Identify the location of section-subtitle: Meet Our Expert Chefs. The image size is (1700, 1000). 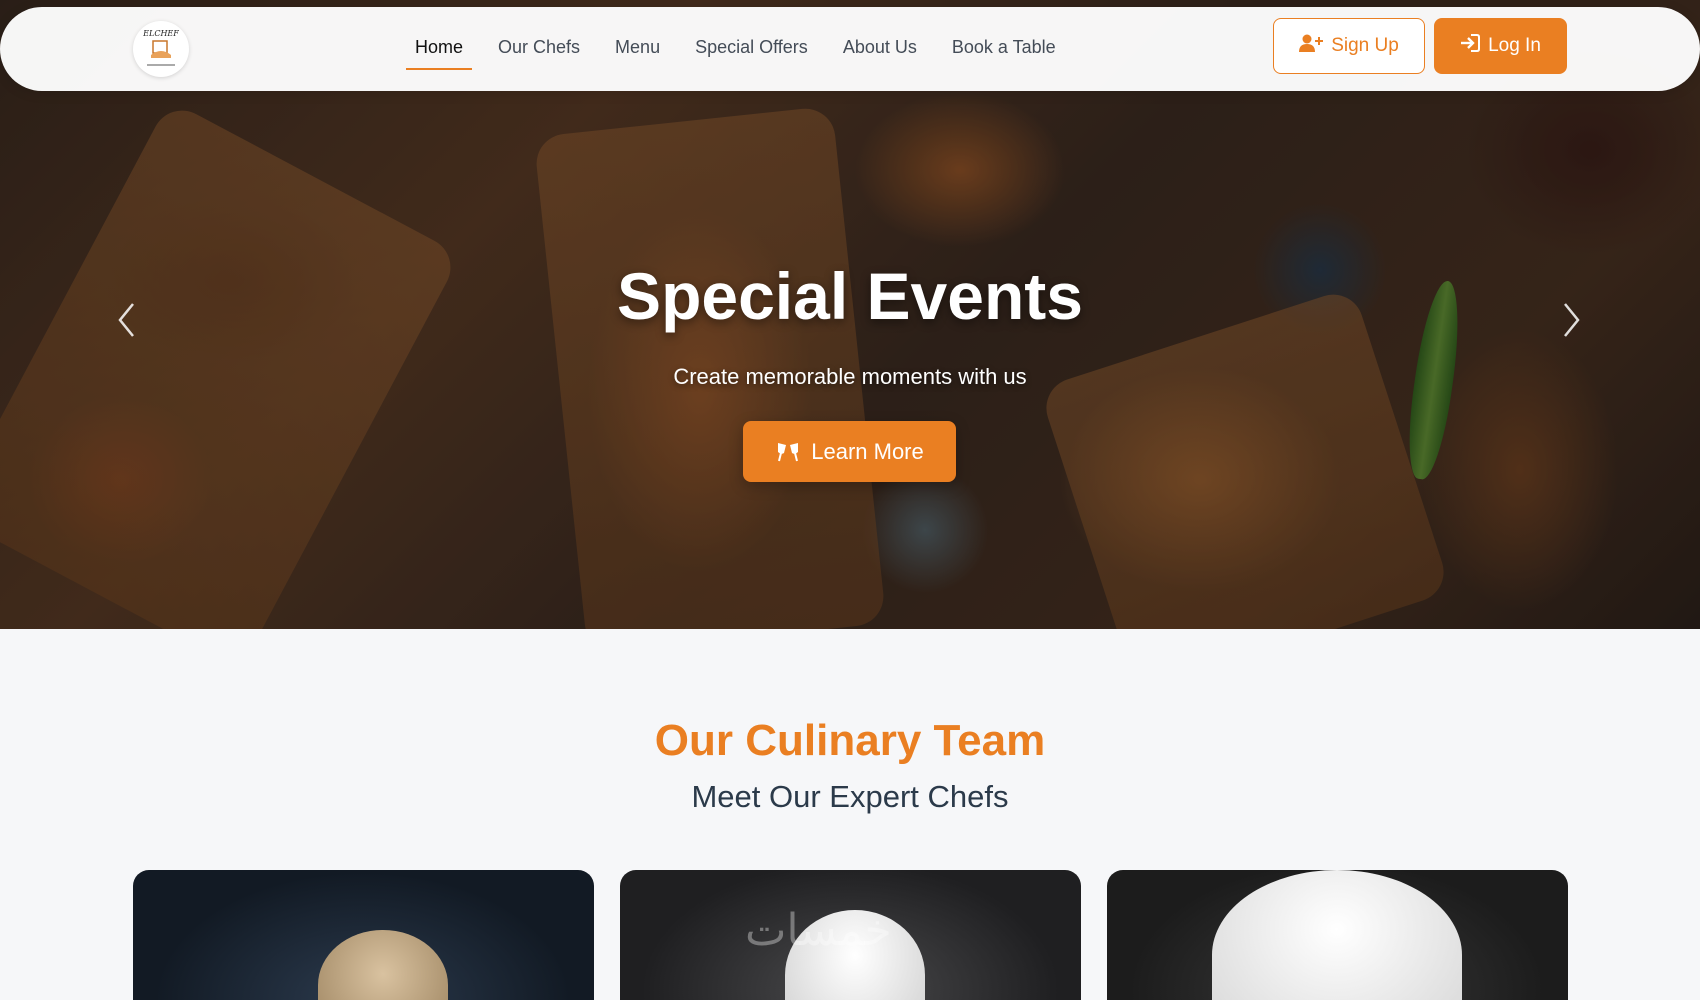
(850, 796).